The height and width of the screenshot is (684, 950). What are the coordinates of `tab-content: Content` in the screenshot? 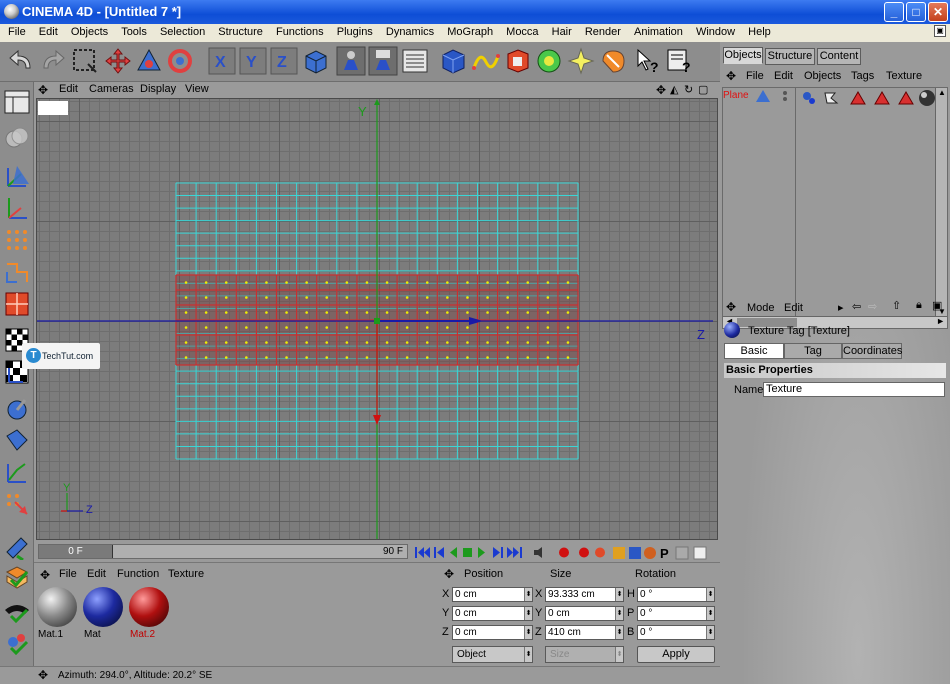 It's located at (839, 56).